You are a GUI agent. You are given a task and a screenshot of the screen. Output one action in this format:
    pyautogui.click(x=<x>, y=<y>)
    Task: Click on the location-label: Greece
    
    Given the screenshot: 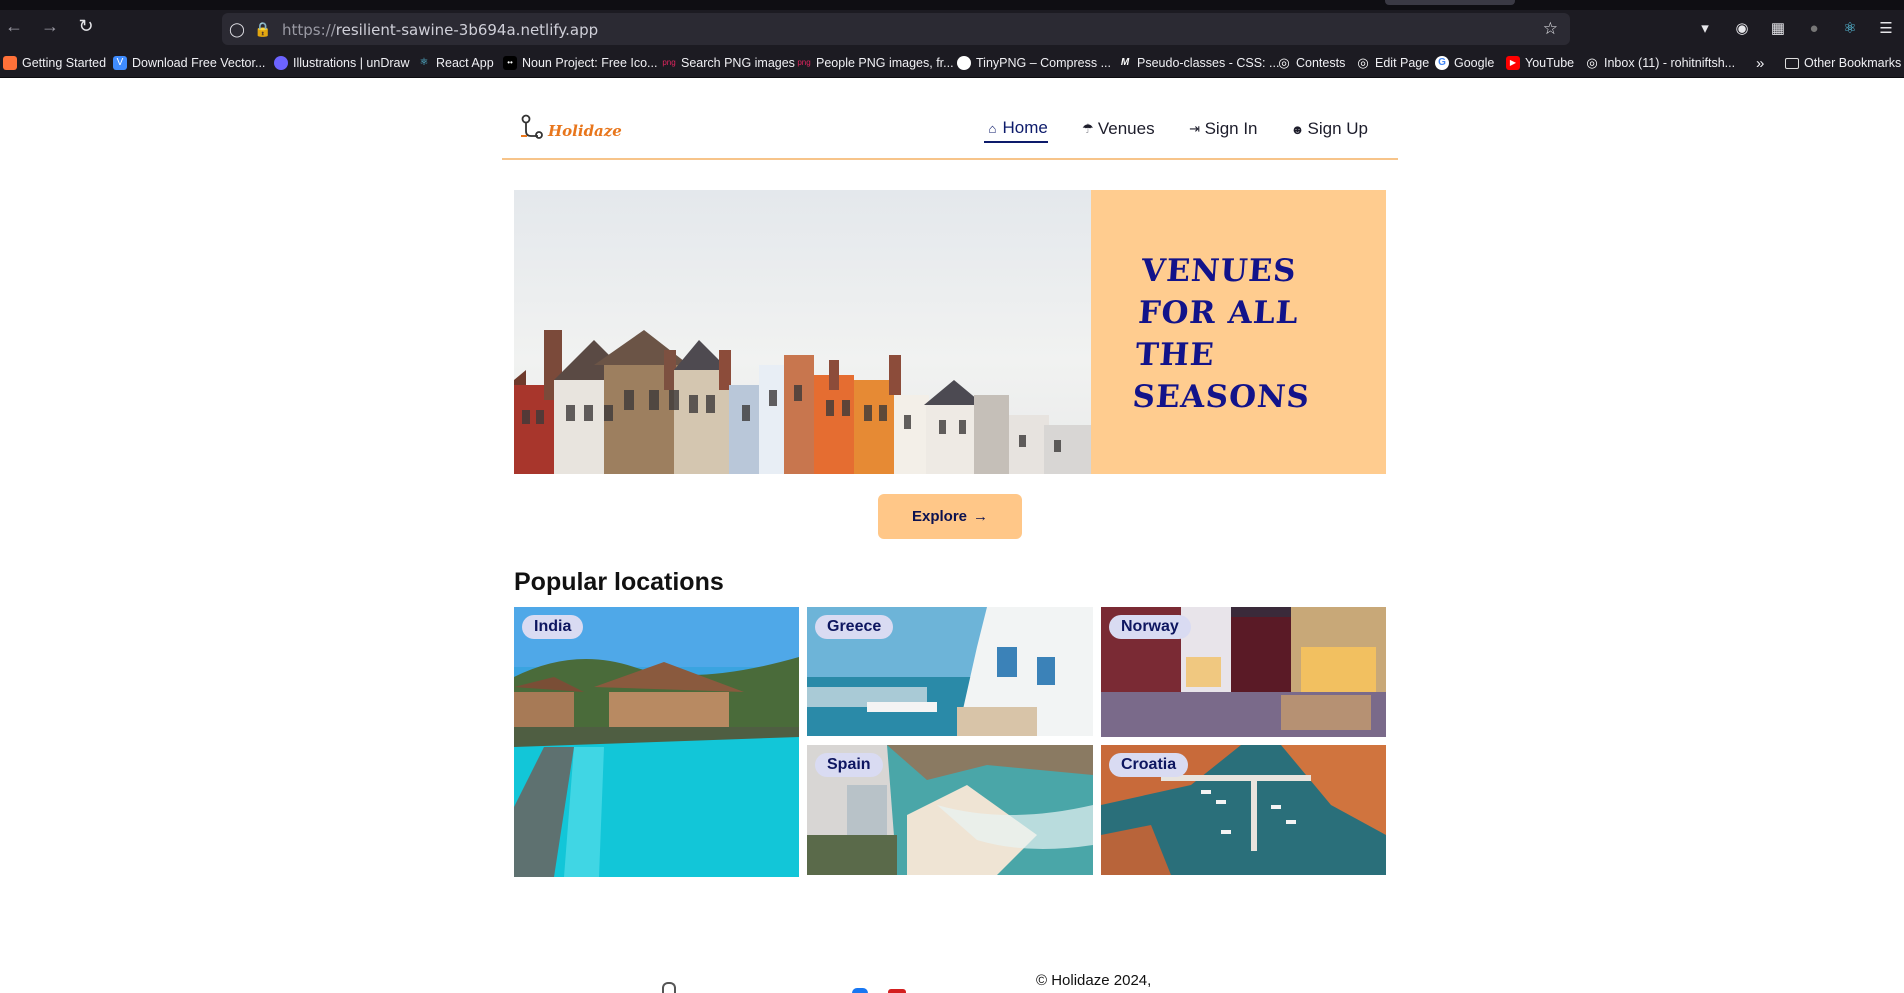 What is the action you would take?
    pyautogui.click(x=854, y=627)
    